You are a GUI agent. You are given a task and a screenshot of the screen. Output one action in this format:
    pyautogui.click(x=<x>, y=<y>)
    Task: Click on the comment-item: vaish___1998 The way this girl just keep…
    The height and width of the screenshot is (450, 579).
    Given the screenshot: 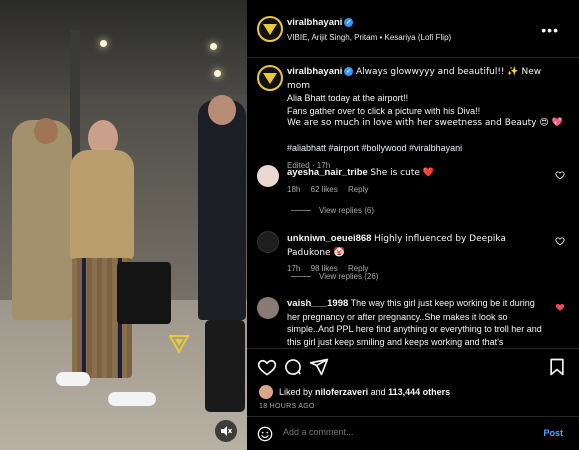 What is the action you would take?
    pyautogui.click(x=417, y=322)
    